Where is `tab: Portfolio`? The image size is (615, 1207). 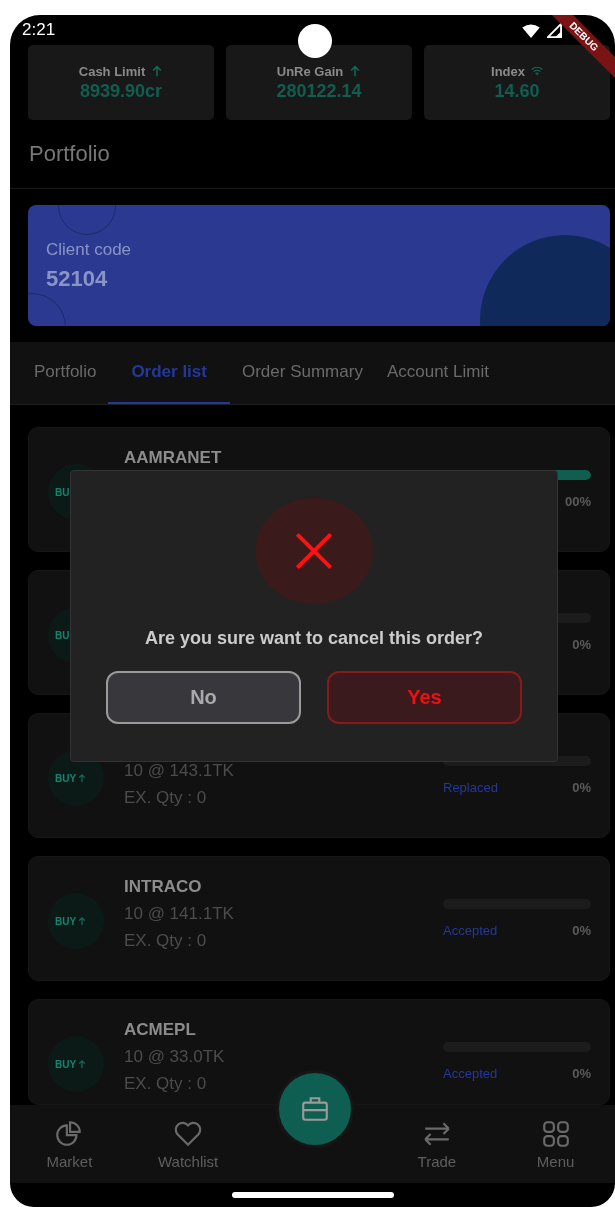 tab: Portfolio is located at coordinates (65, 373).